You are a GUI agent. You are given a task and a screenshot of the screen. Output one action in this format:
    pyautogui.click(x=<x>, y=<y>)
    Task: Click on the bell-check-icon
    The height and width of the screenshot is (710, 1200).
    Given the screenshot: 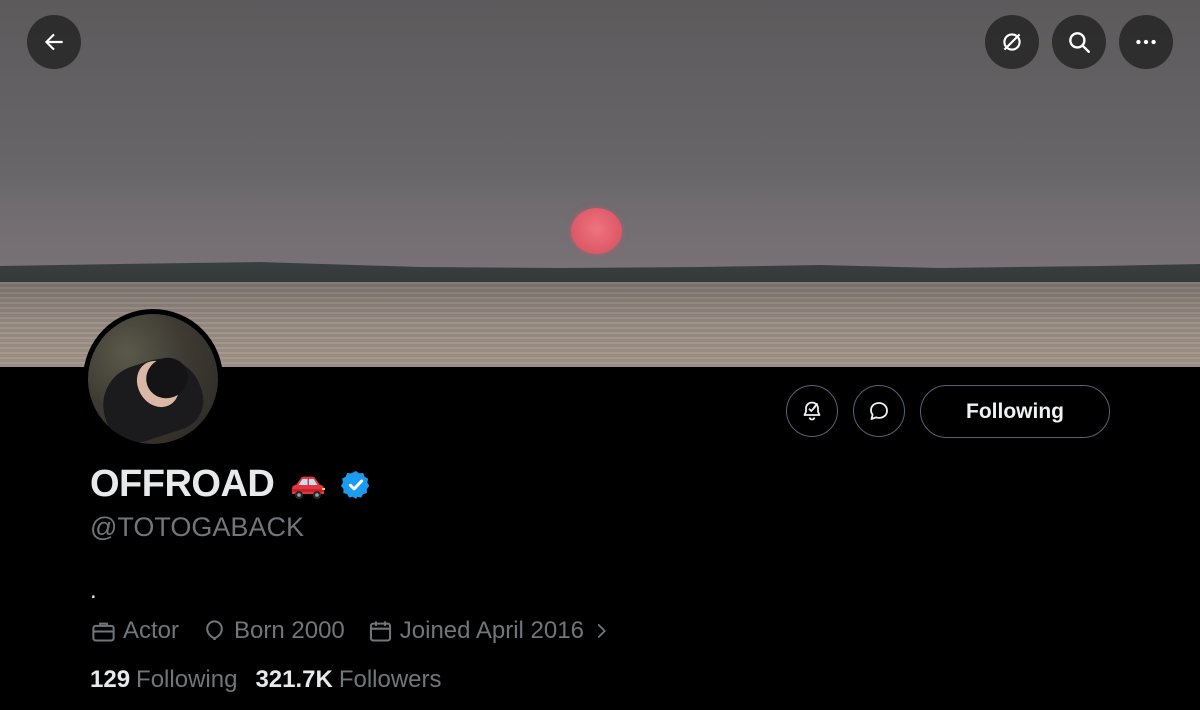 What is the action you would take?
    pyautogui.click(x=812, y=411)
    